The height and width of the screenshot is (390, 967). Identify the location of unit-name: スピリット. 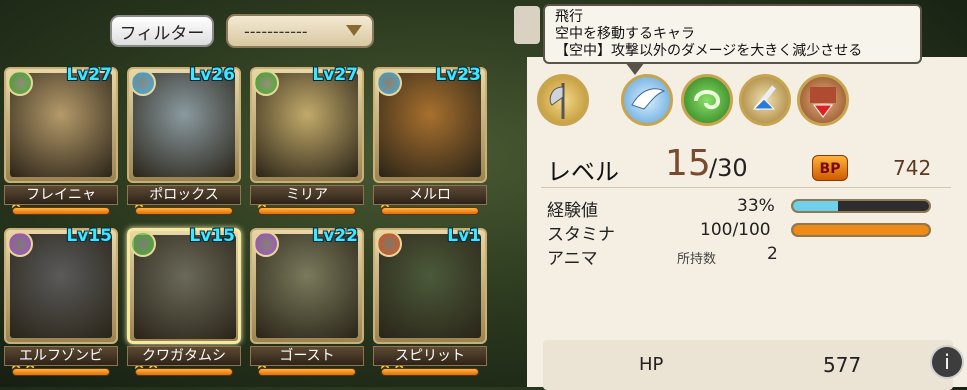
(430, 356).